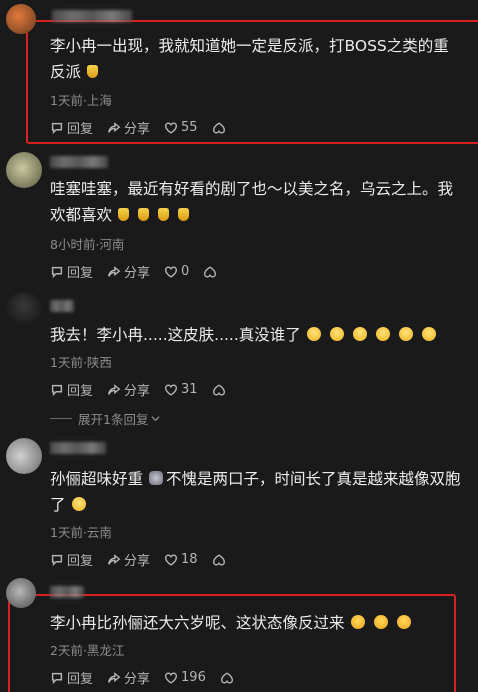 This screenshot has height=692, width=478. I want to click on like-count: 0, so click(185, 271).